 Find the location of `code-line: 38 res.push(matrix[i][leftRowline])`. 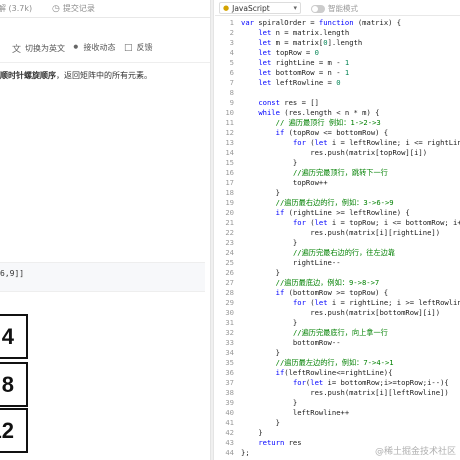

code-line: 38 res.push(matrix[i][leftRowline]) is located at coordinates (337, 393).